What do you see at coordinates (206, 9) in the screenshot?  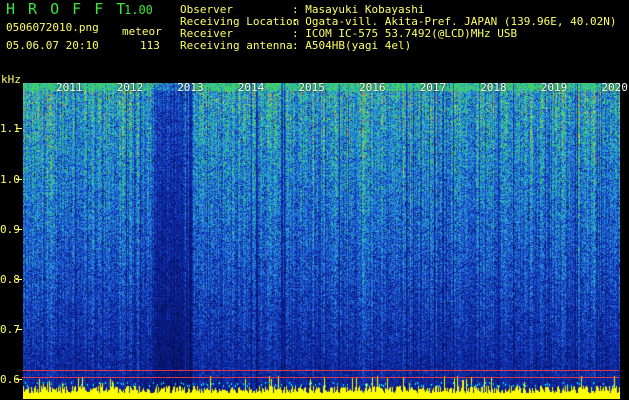 I see `observer-label: Observer` at bounding box center [206, 9].